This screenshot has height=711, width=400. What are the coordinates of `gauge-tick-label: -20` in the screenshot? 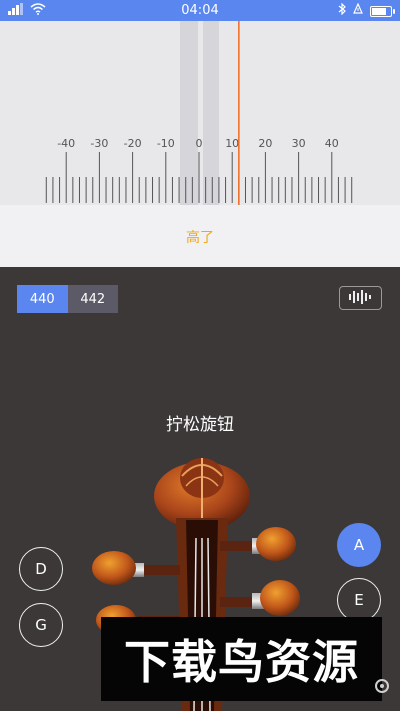 It's located at (133, 143).